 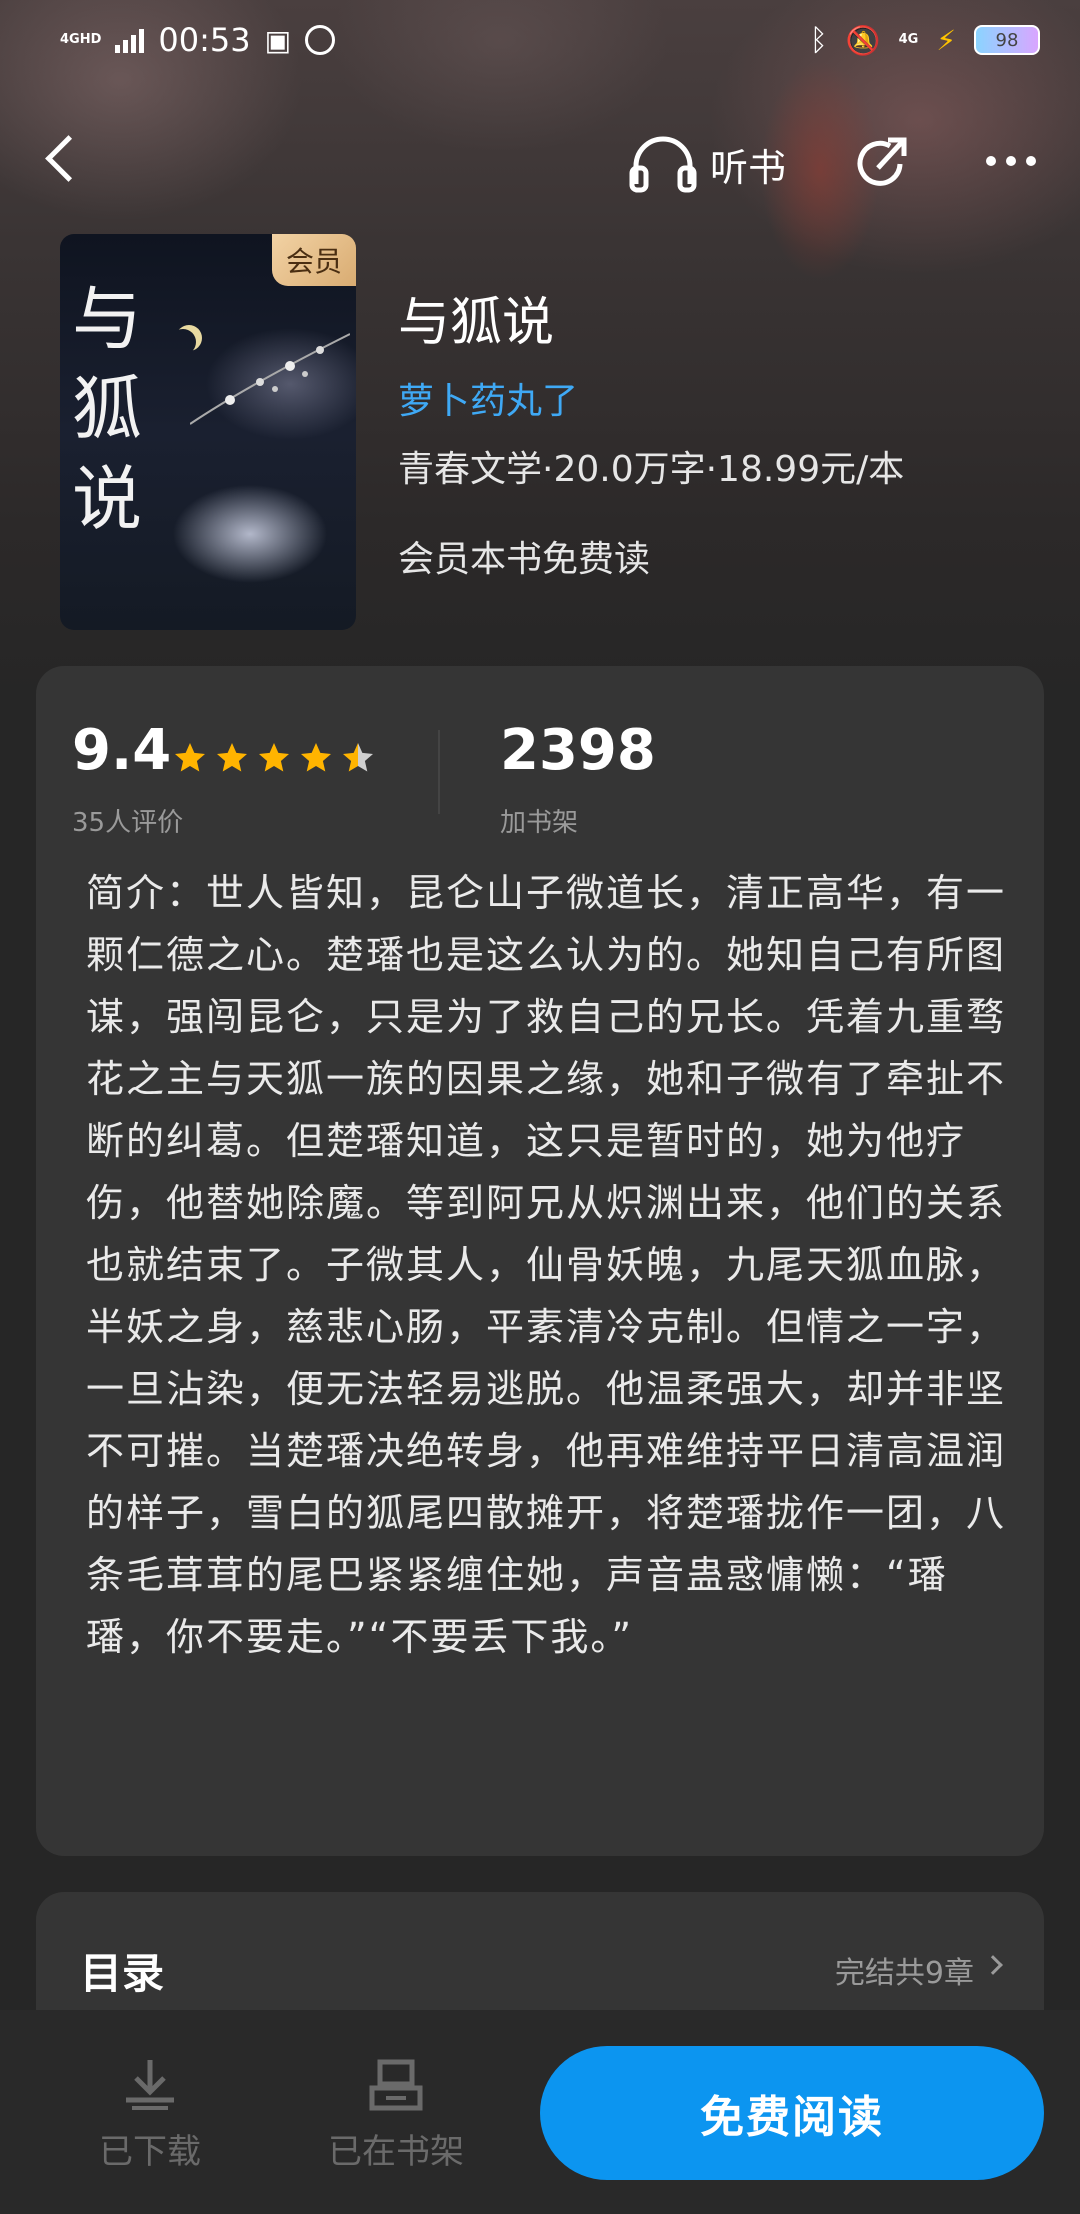 I want to click on rating-score: 9.4, so click(x=122, y=750).